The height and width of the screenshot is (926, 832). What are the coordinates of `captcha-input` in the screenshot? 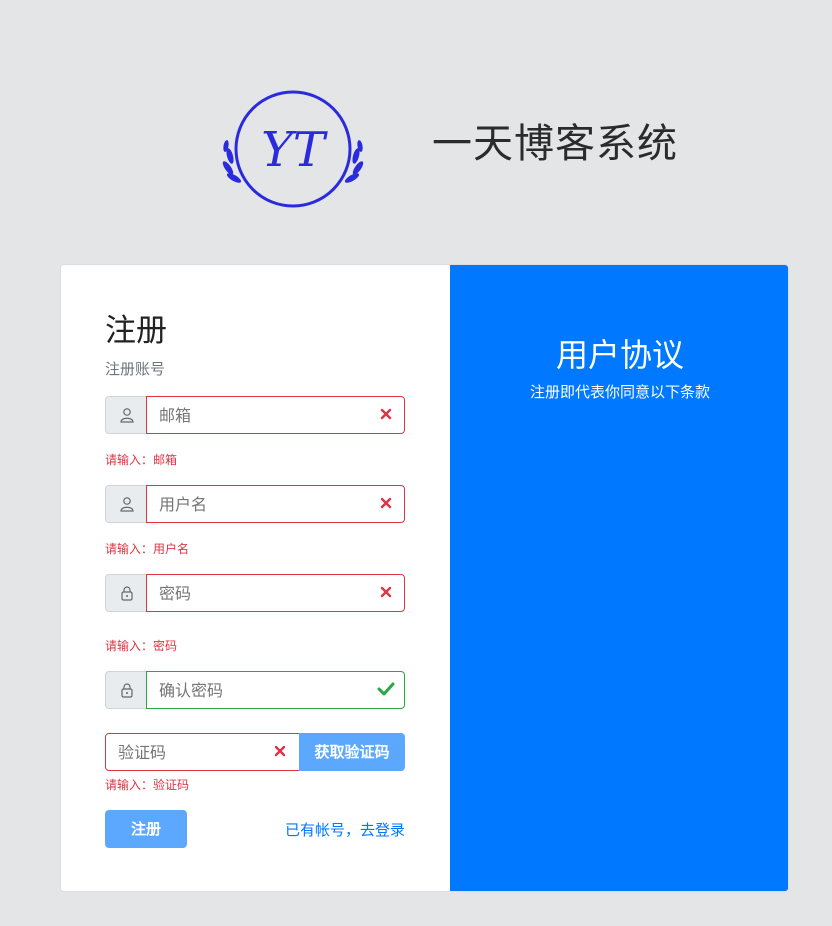 It's located at (202, 752).